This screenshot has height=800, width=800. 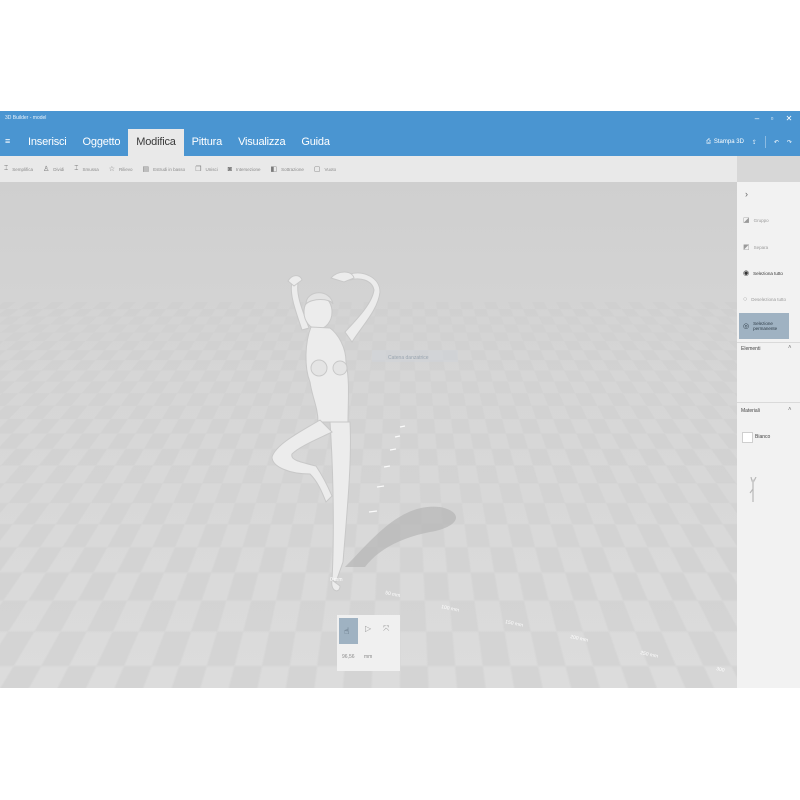 I want to click on toolbar-label: Rilievo, so click(x=126, y=169).